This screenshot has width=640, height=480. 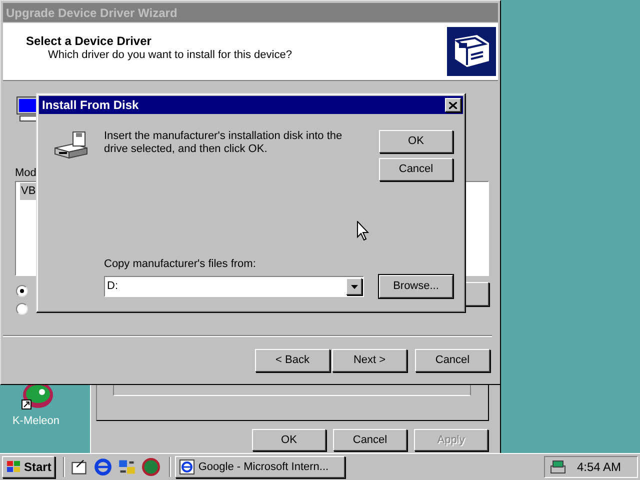 I want to click on channels-icon, so click(x=127, y=467).